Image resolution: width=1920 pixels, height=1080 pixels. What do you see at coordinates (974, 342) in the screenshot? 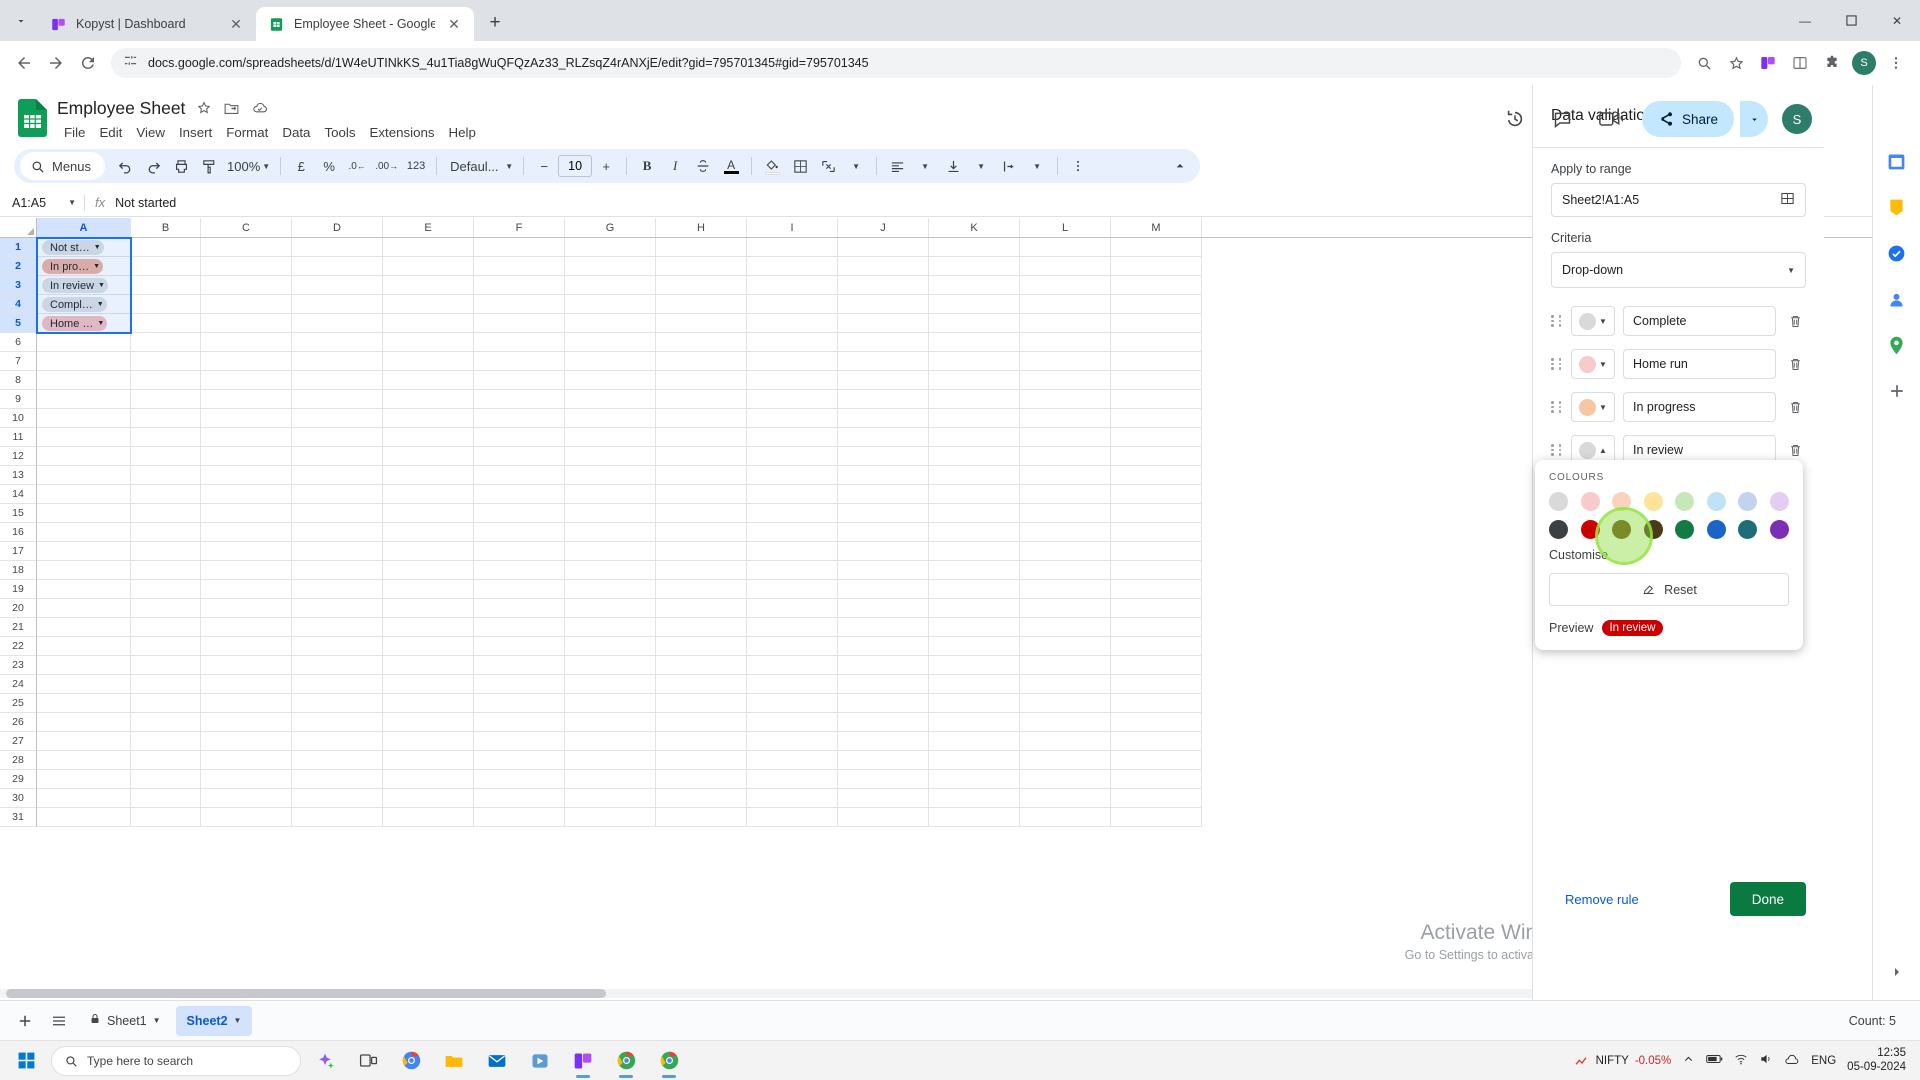
I see `cell-K6` at bounding box center [974, 342].